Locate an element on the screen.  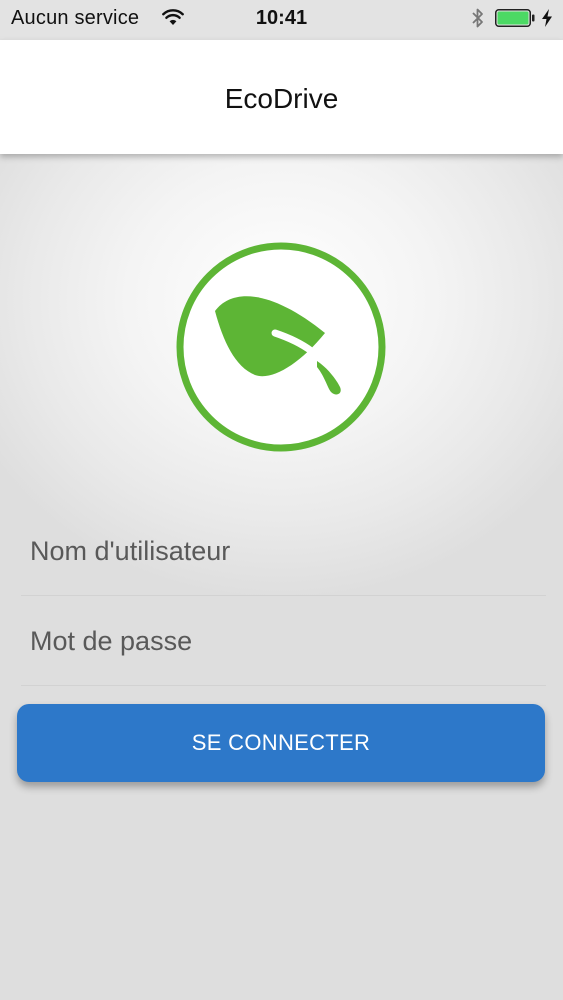
charging-bolt-icon is located at coordinates (547, 18).